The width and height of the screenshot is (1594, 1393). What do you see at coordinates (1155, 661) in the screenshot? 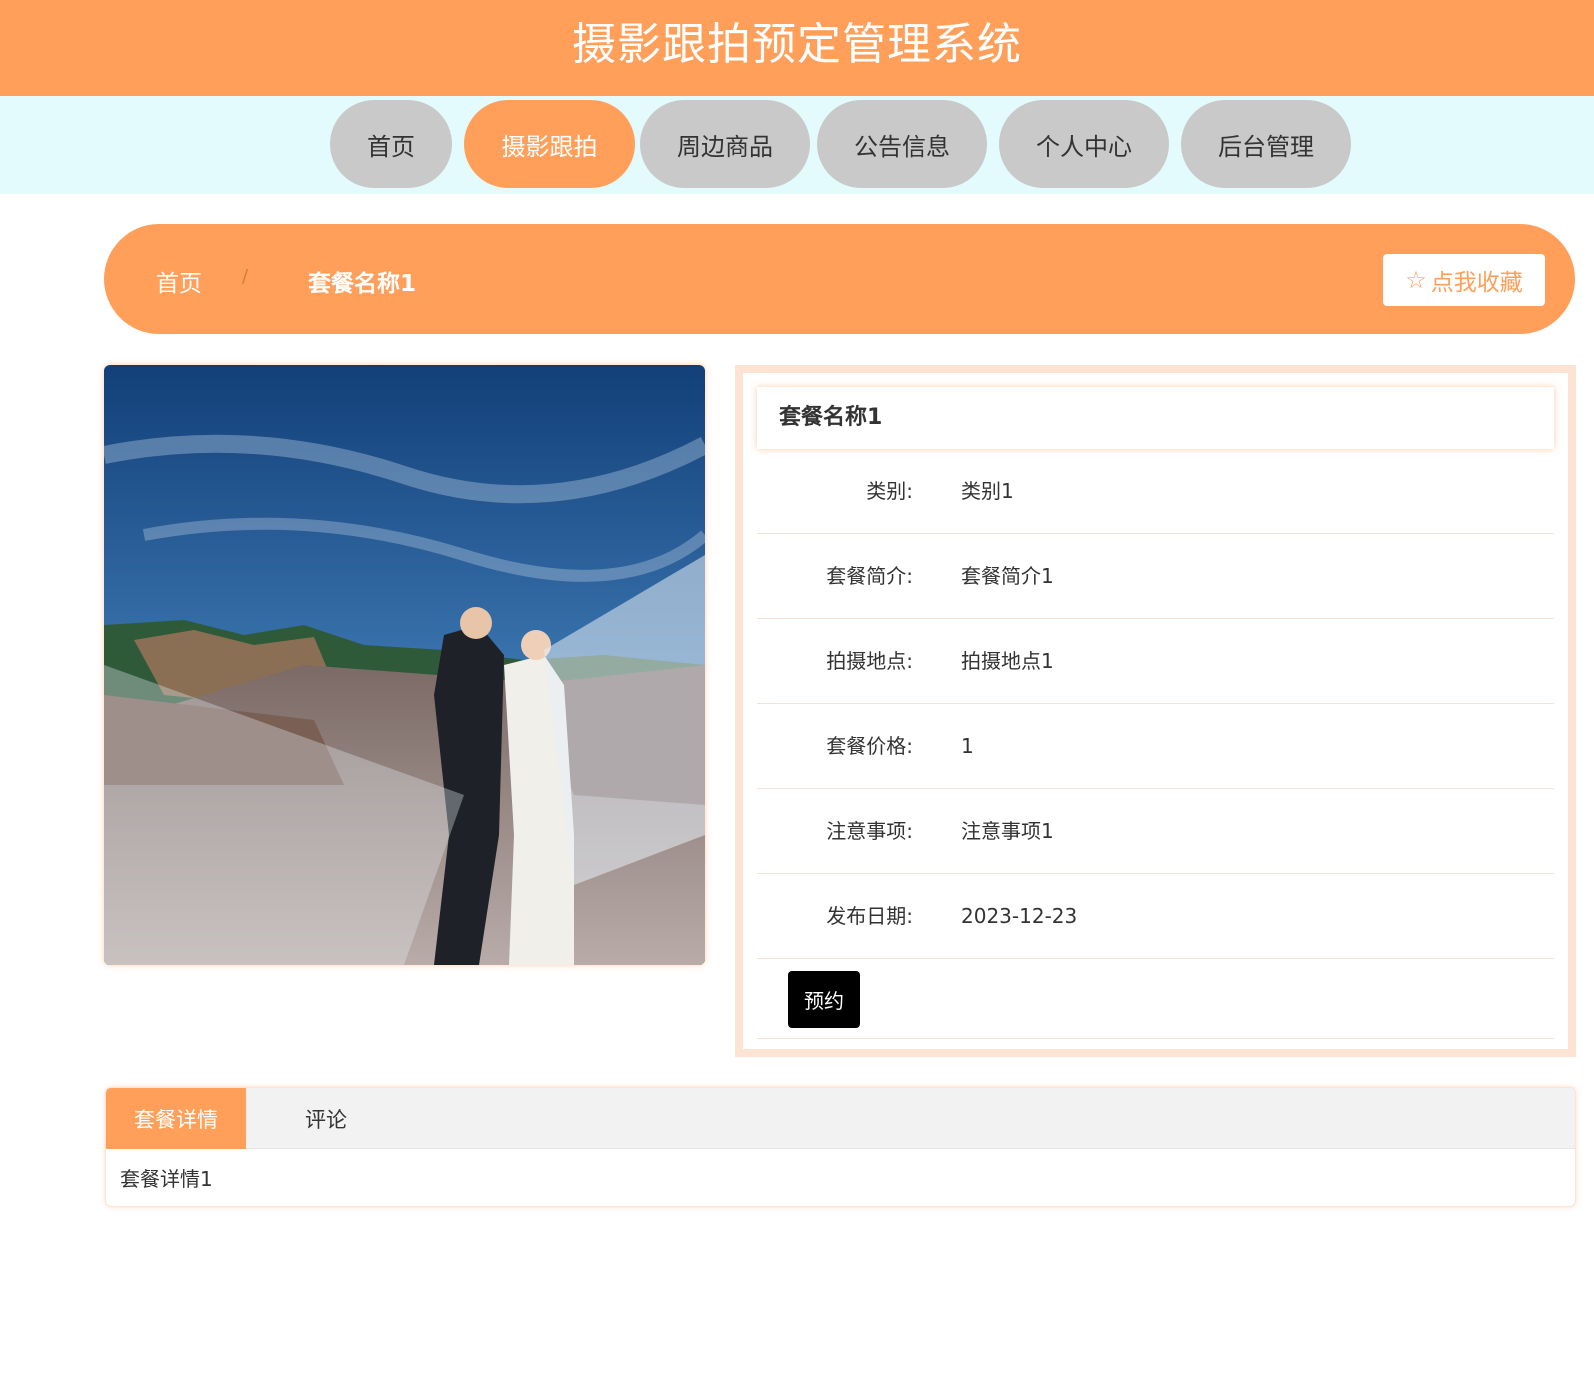
I see `field-row: 拍摄地点: 拍摄地点1` at bounding box center [1155, 661].